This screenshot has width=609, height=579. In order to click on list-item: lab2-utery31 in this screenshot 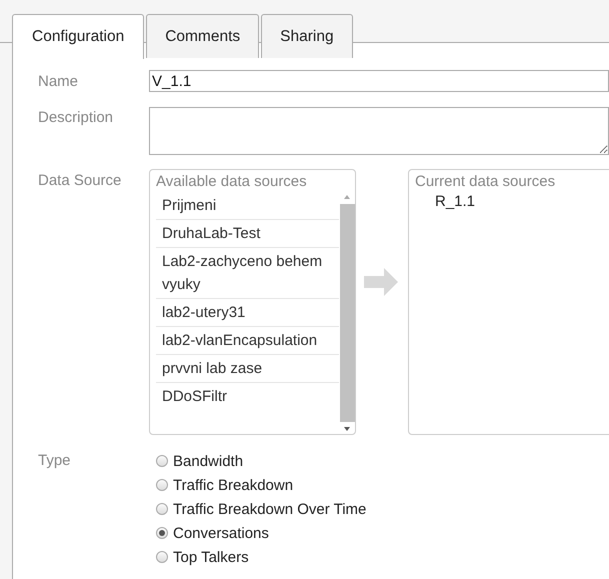, I will do `click(247, 313)`.